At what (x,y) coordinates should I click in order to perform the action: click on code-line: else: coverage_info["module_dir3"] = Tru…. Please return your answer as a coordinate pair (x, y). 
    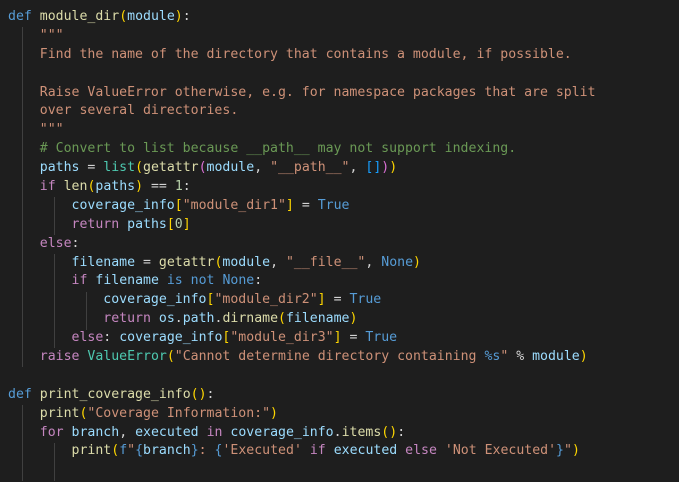
    Looking at the image, I should click on (302, 338).